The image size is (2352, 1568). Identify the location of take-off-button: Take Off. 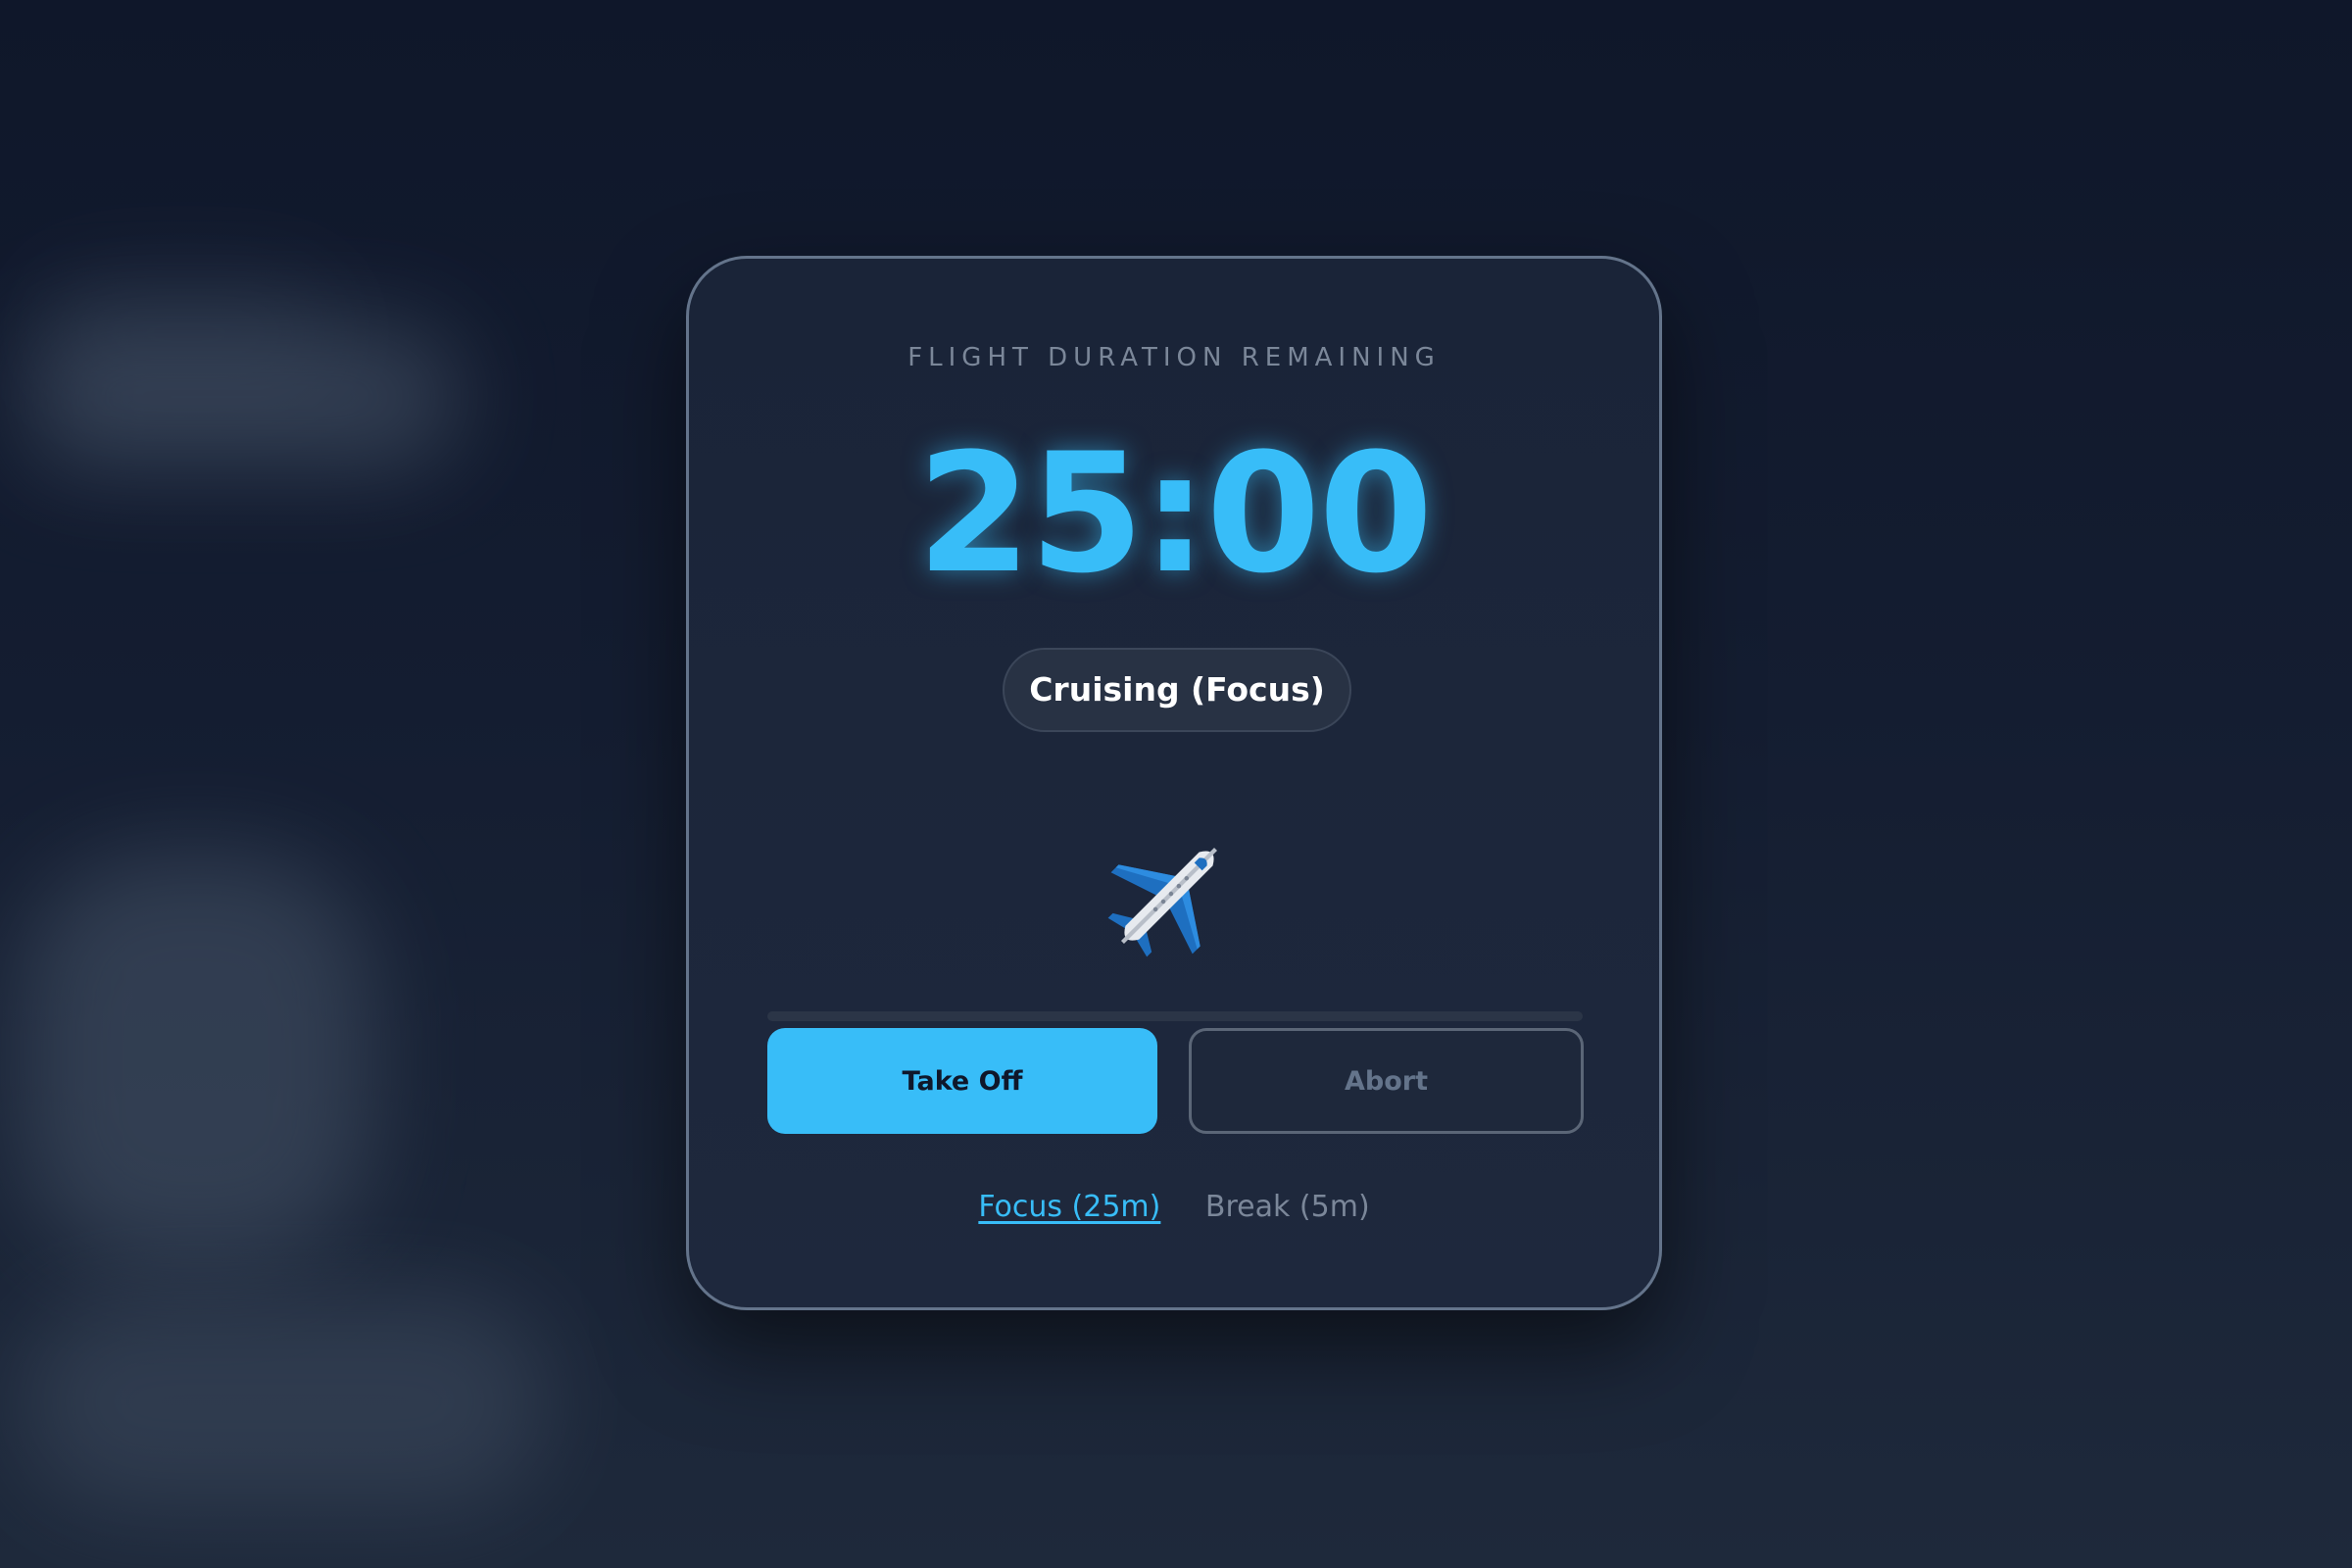
(962, 1081).